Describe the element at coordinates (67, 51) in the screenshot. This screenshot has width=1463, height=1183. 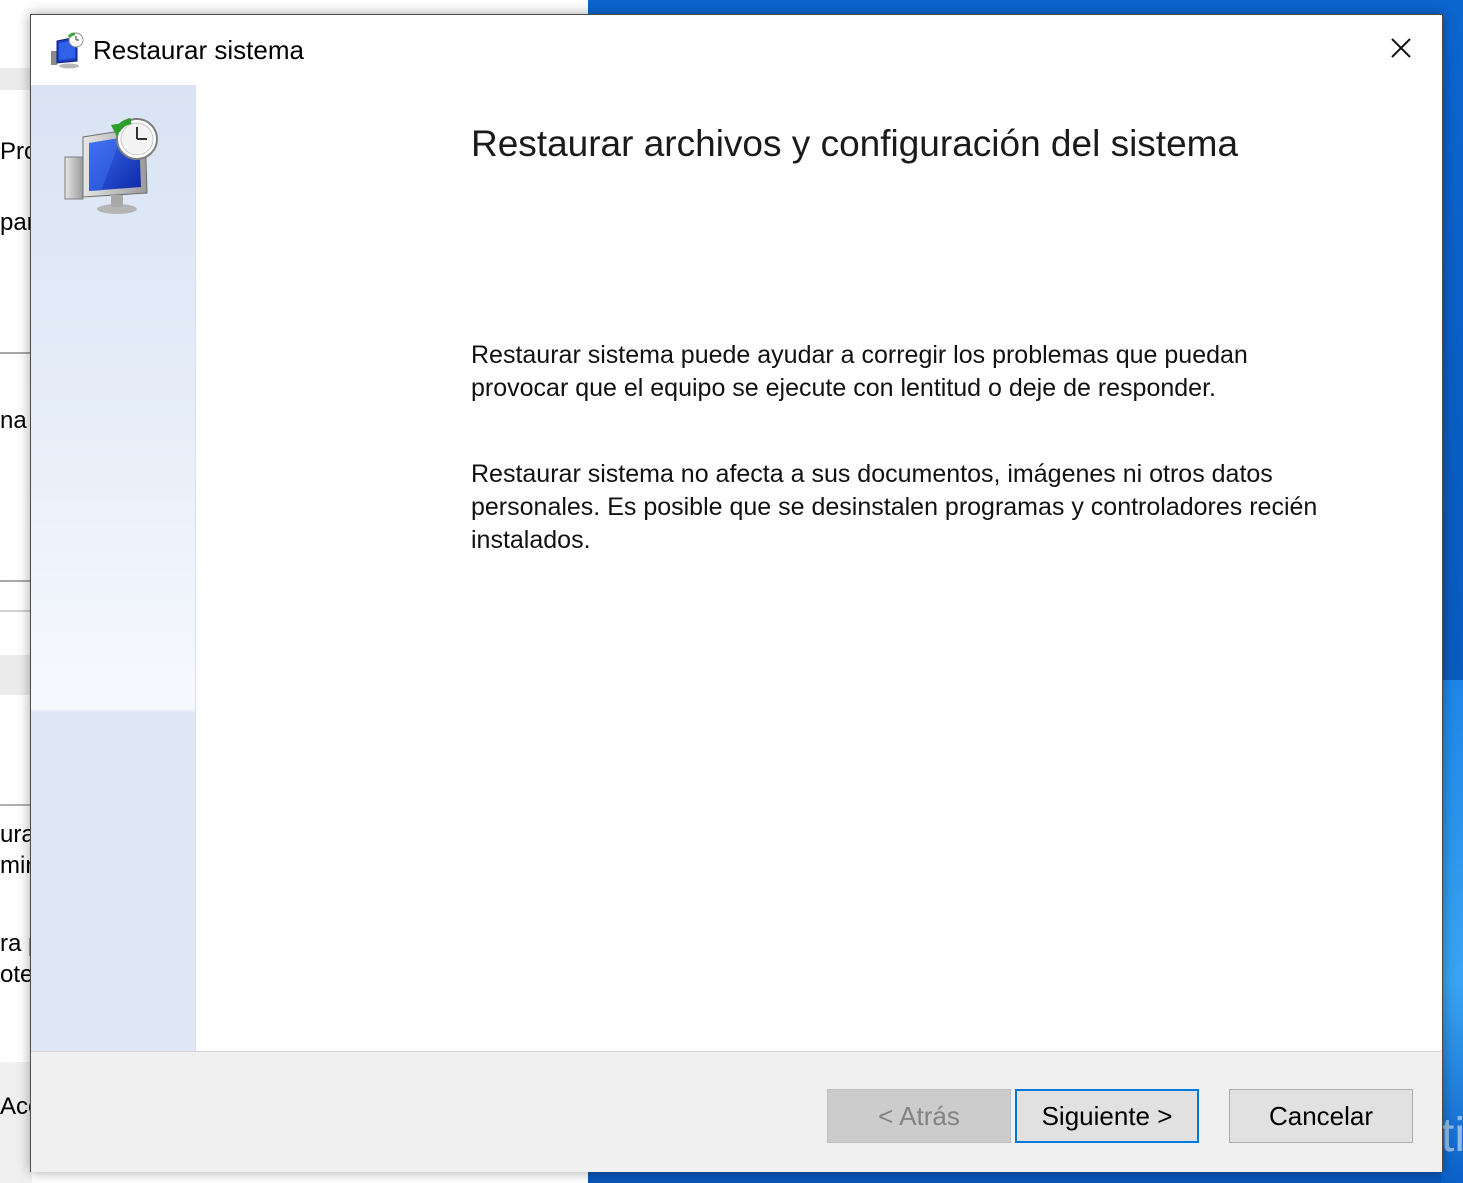
I see `system-restore-icon` at that location.